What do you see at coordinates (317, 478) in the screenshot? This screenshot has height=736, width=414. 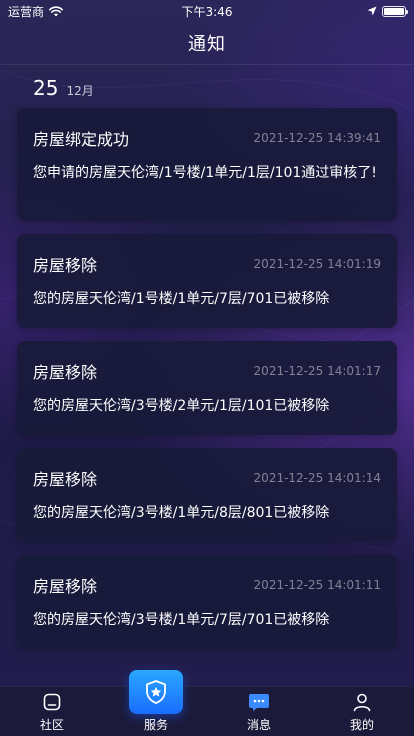 I see `notification-time: 2021-12-25 14:01:14` at bounding box center [317, 478].